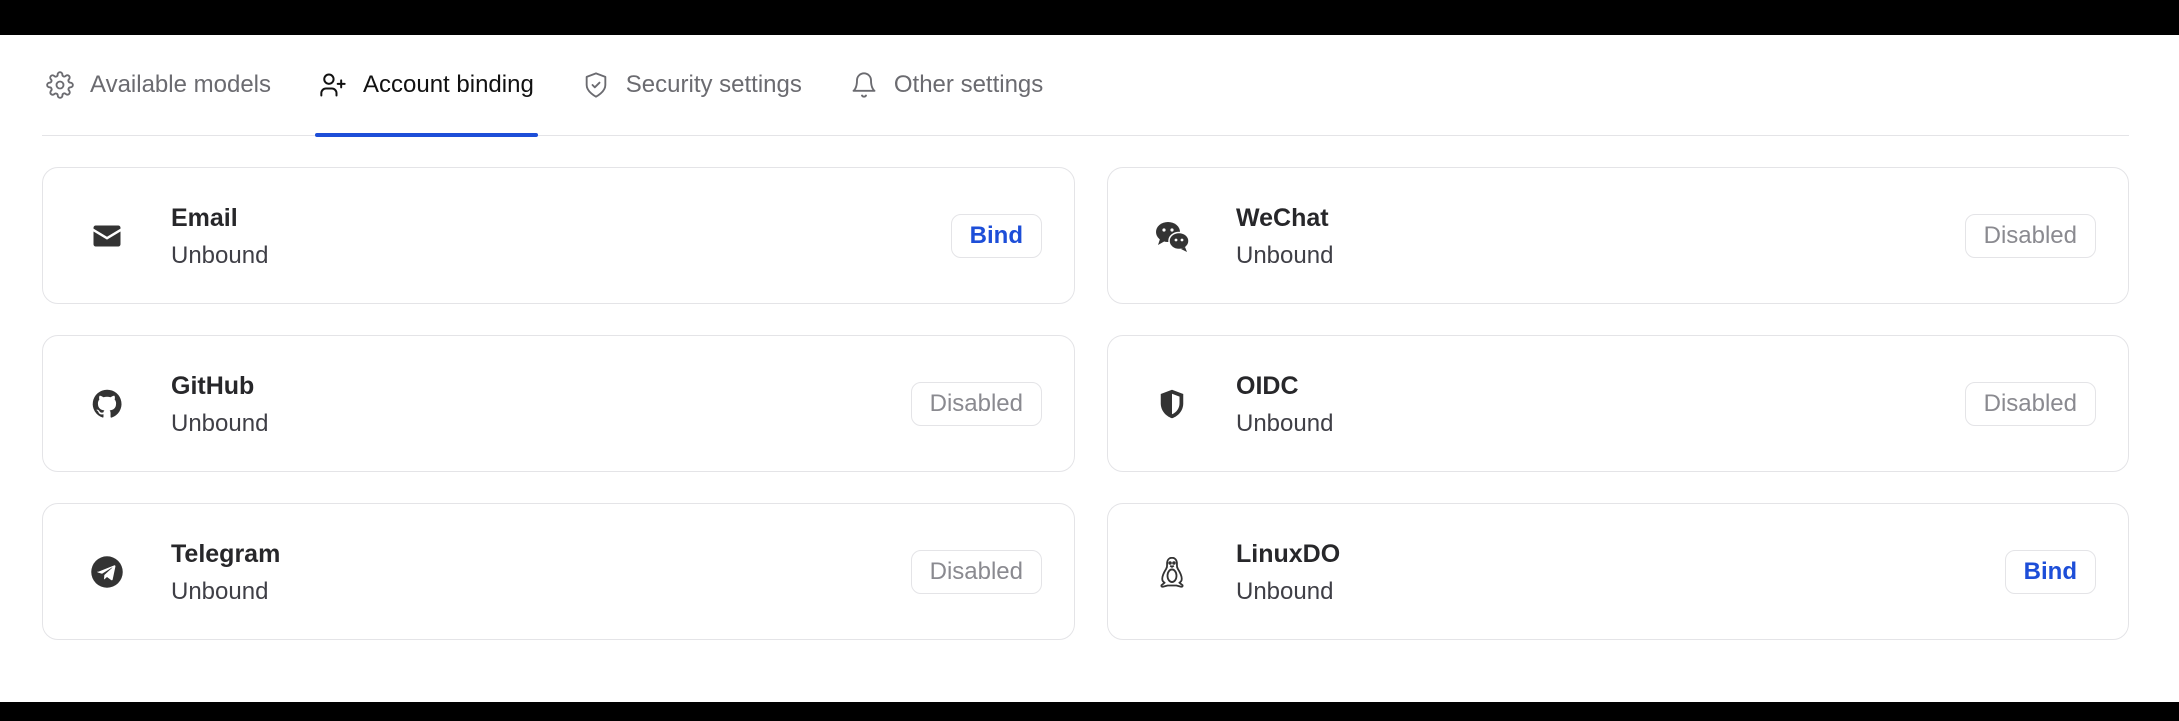  Describe the element at coordinates (558, 403) in the screenshot. I see `account-card-github: GitHub Unbound Disabled` at that location.